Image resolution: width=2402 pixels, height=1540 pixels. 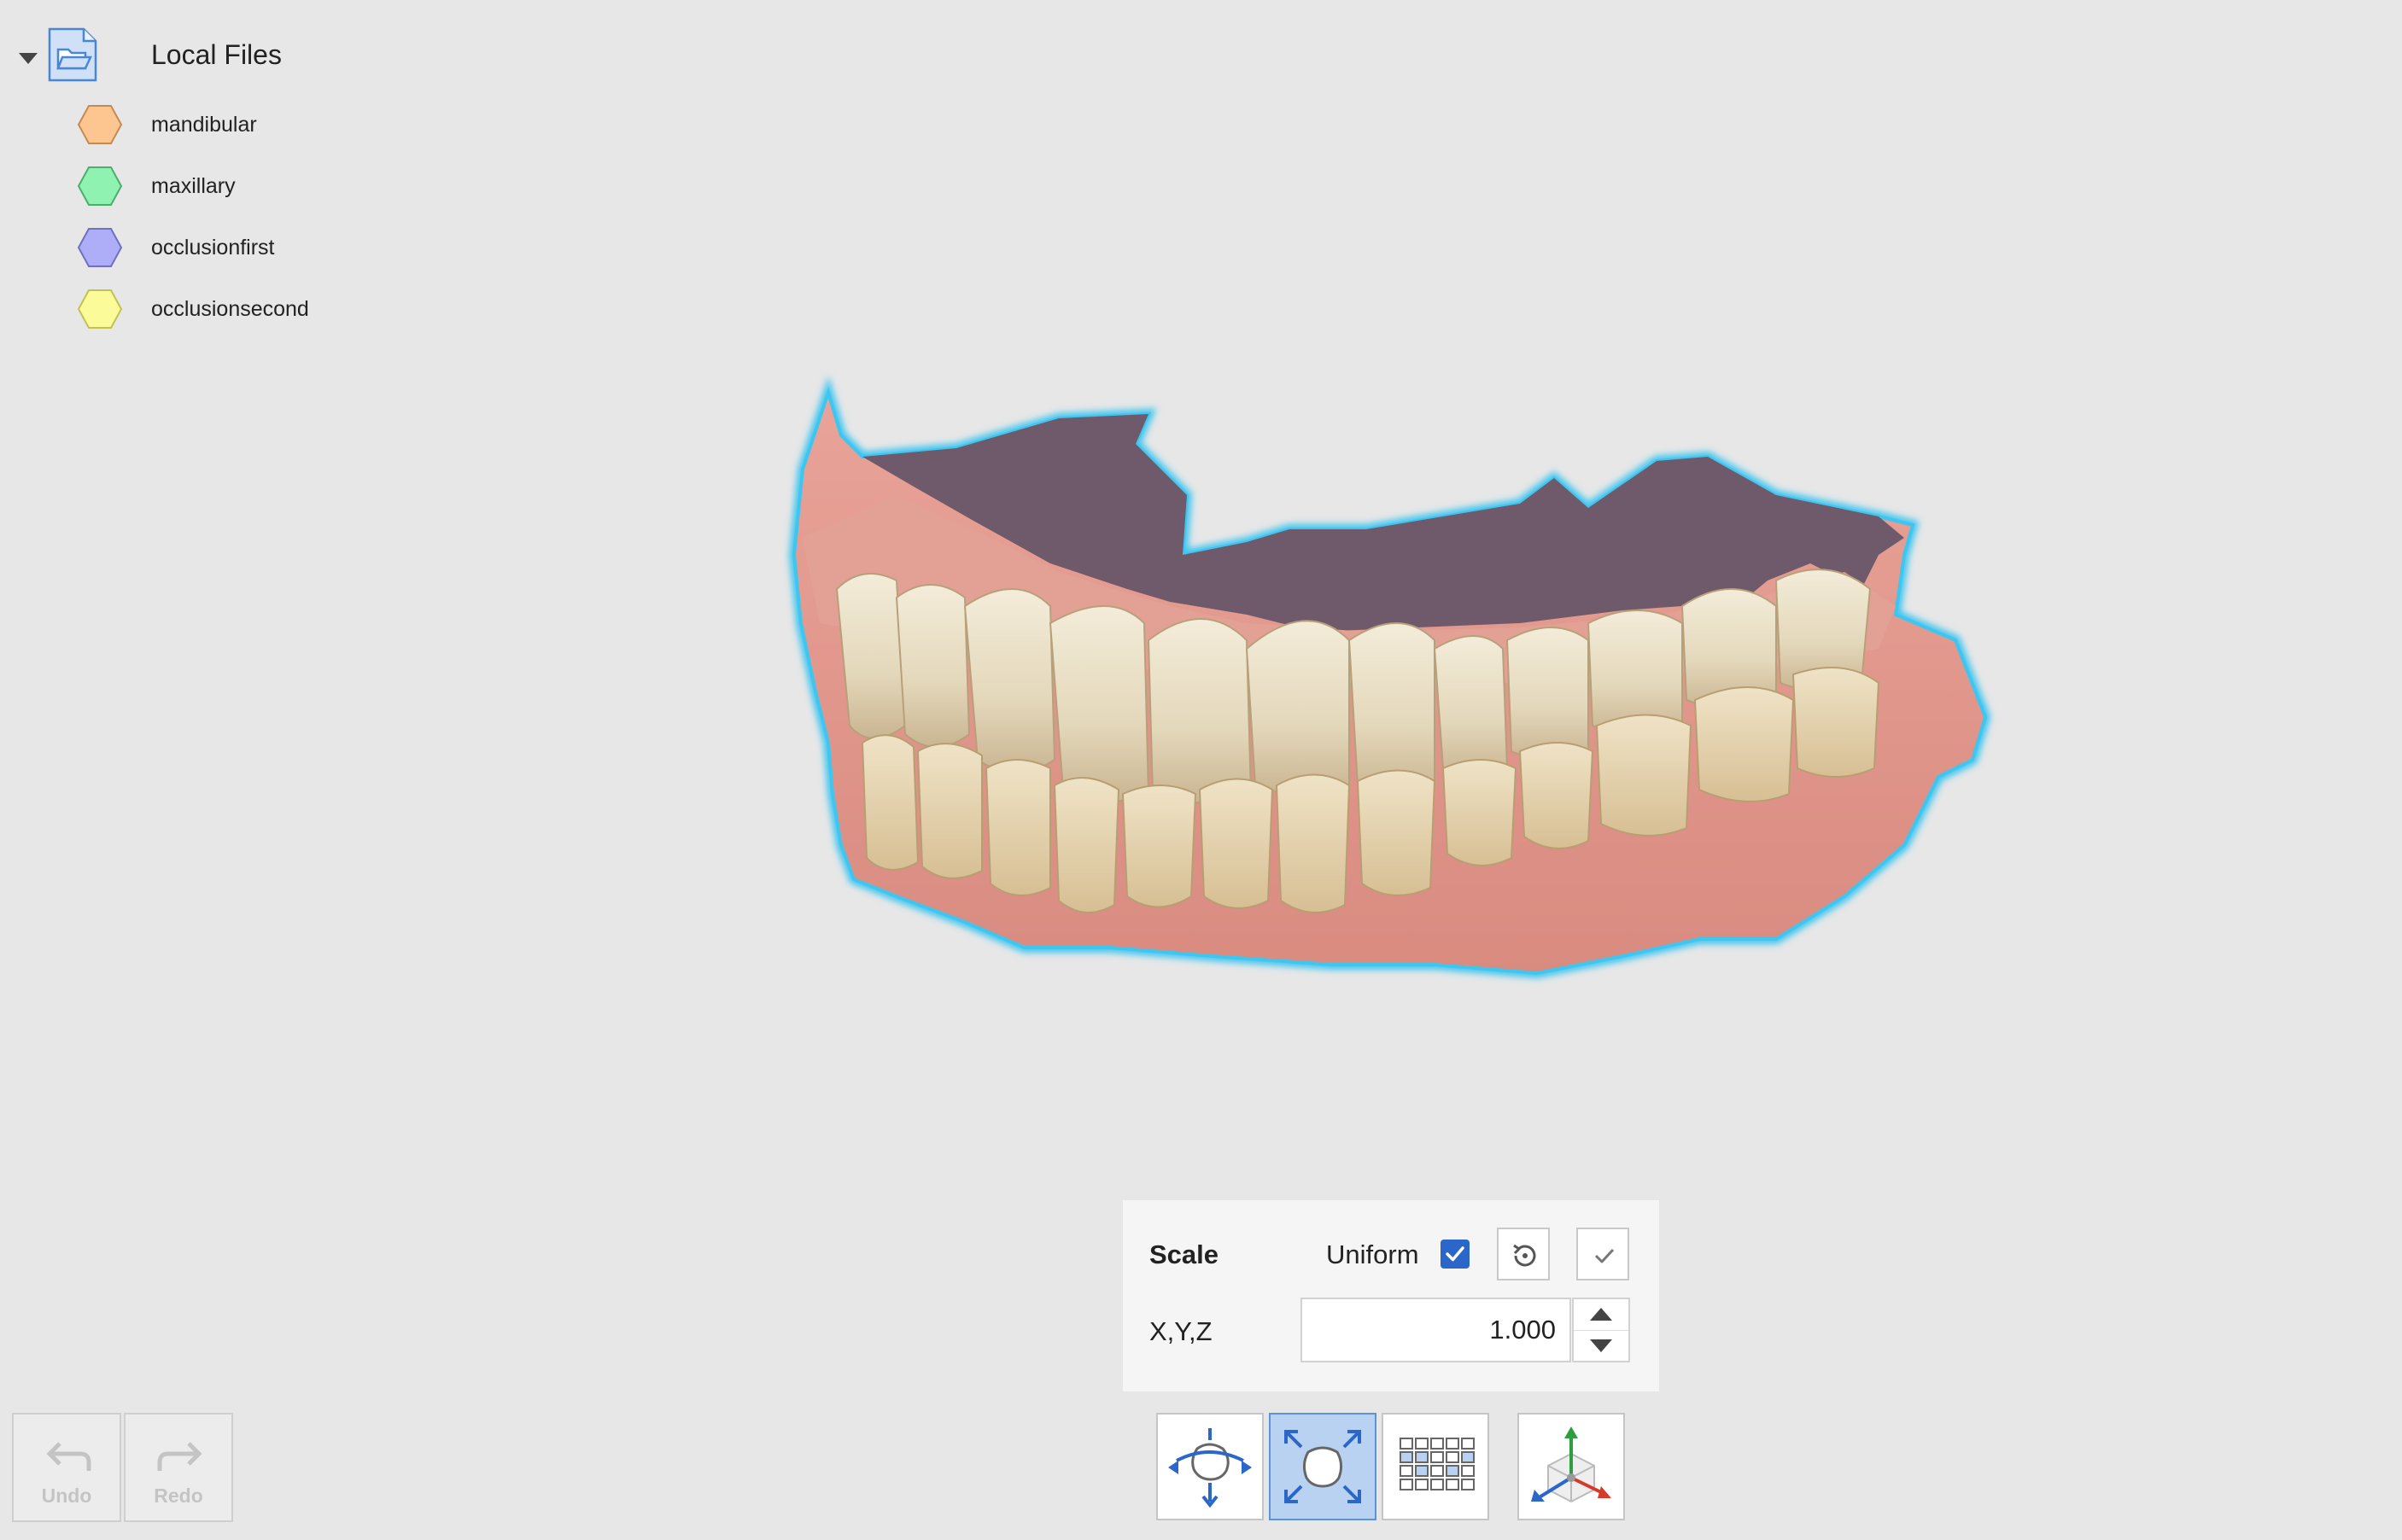 What do you see at coordinates (1184, 1254) in the screenshot?
I see `scale-title: Scale` at bounding box center [1184, 1254].